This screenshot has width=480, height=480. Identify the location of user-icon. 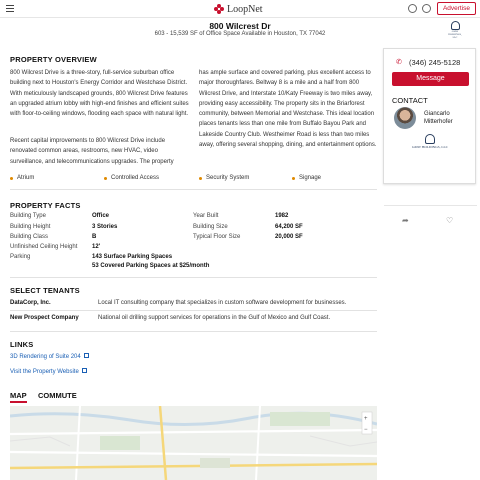
(426, 8).